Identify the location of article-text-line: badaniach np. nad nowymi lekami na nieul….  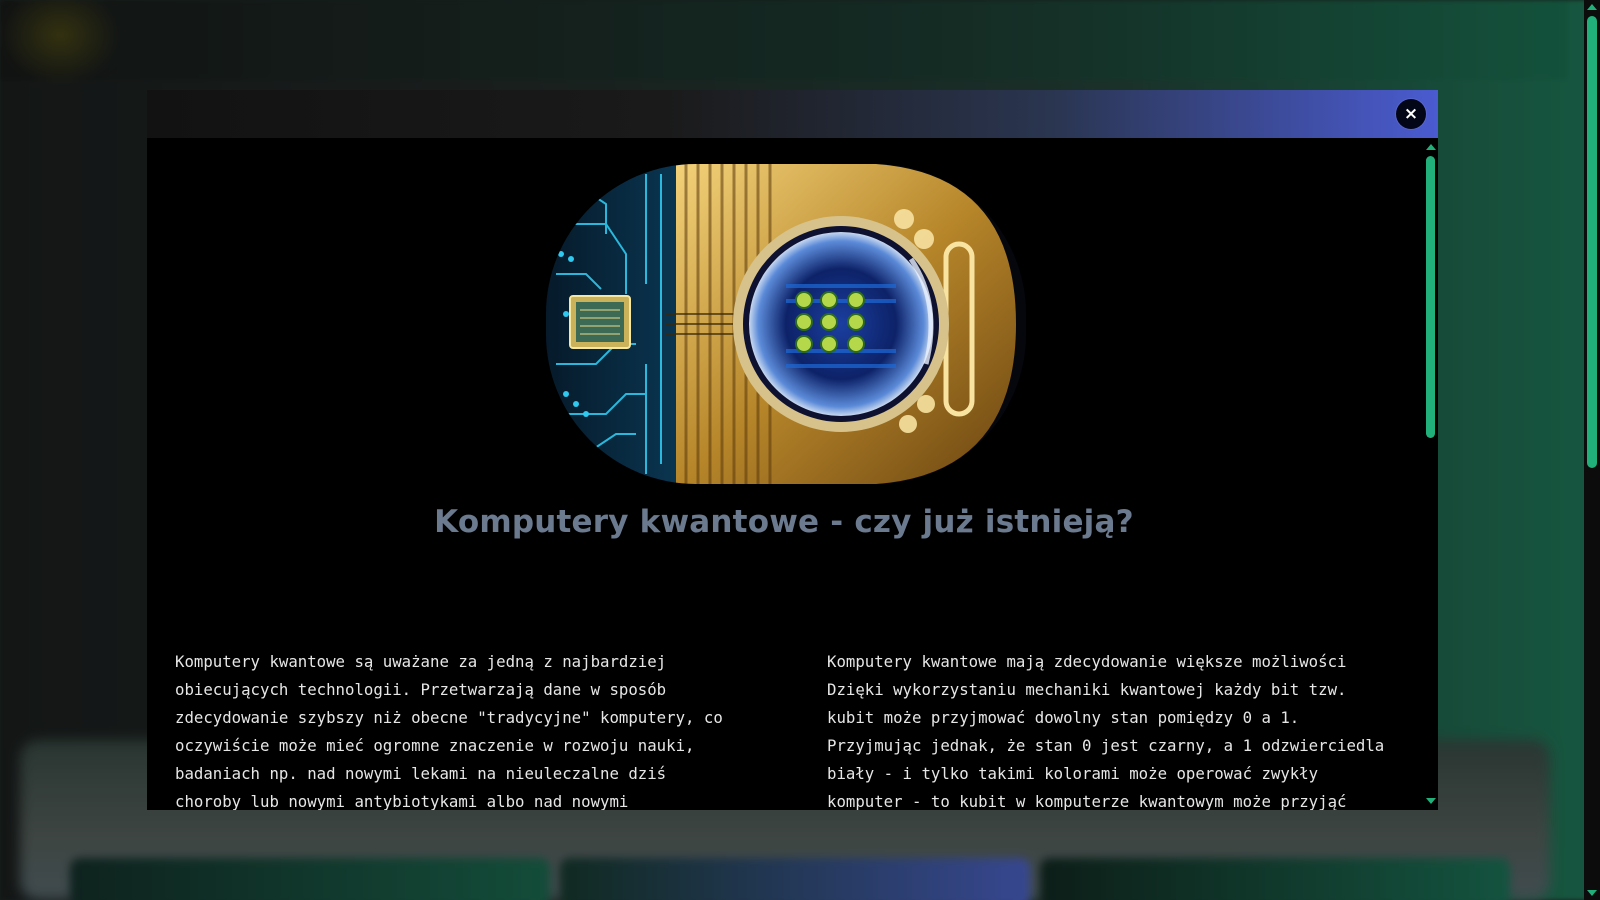
(421, 773).